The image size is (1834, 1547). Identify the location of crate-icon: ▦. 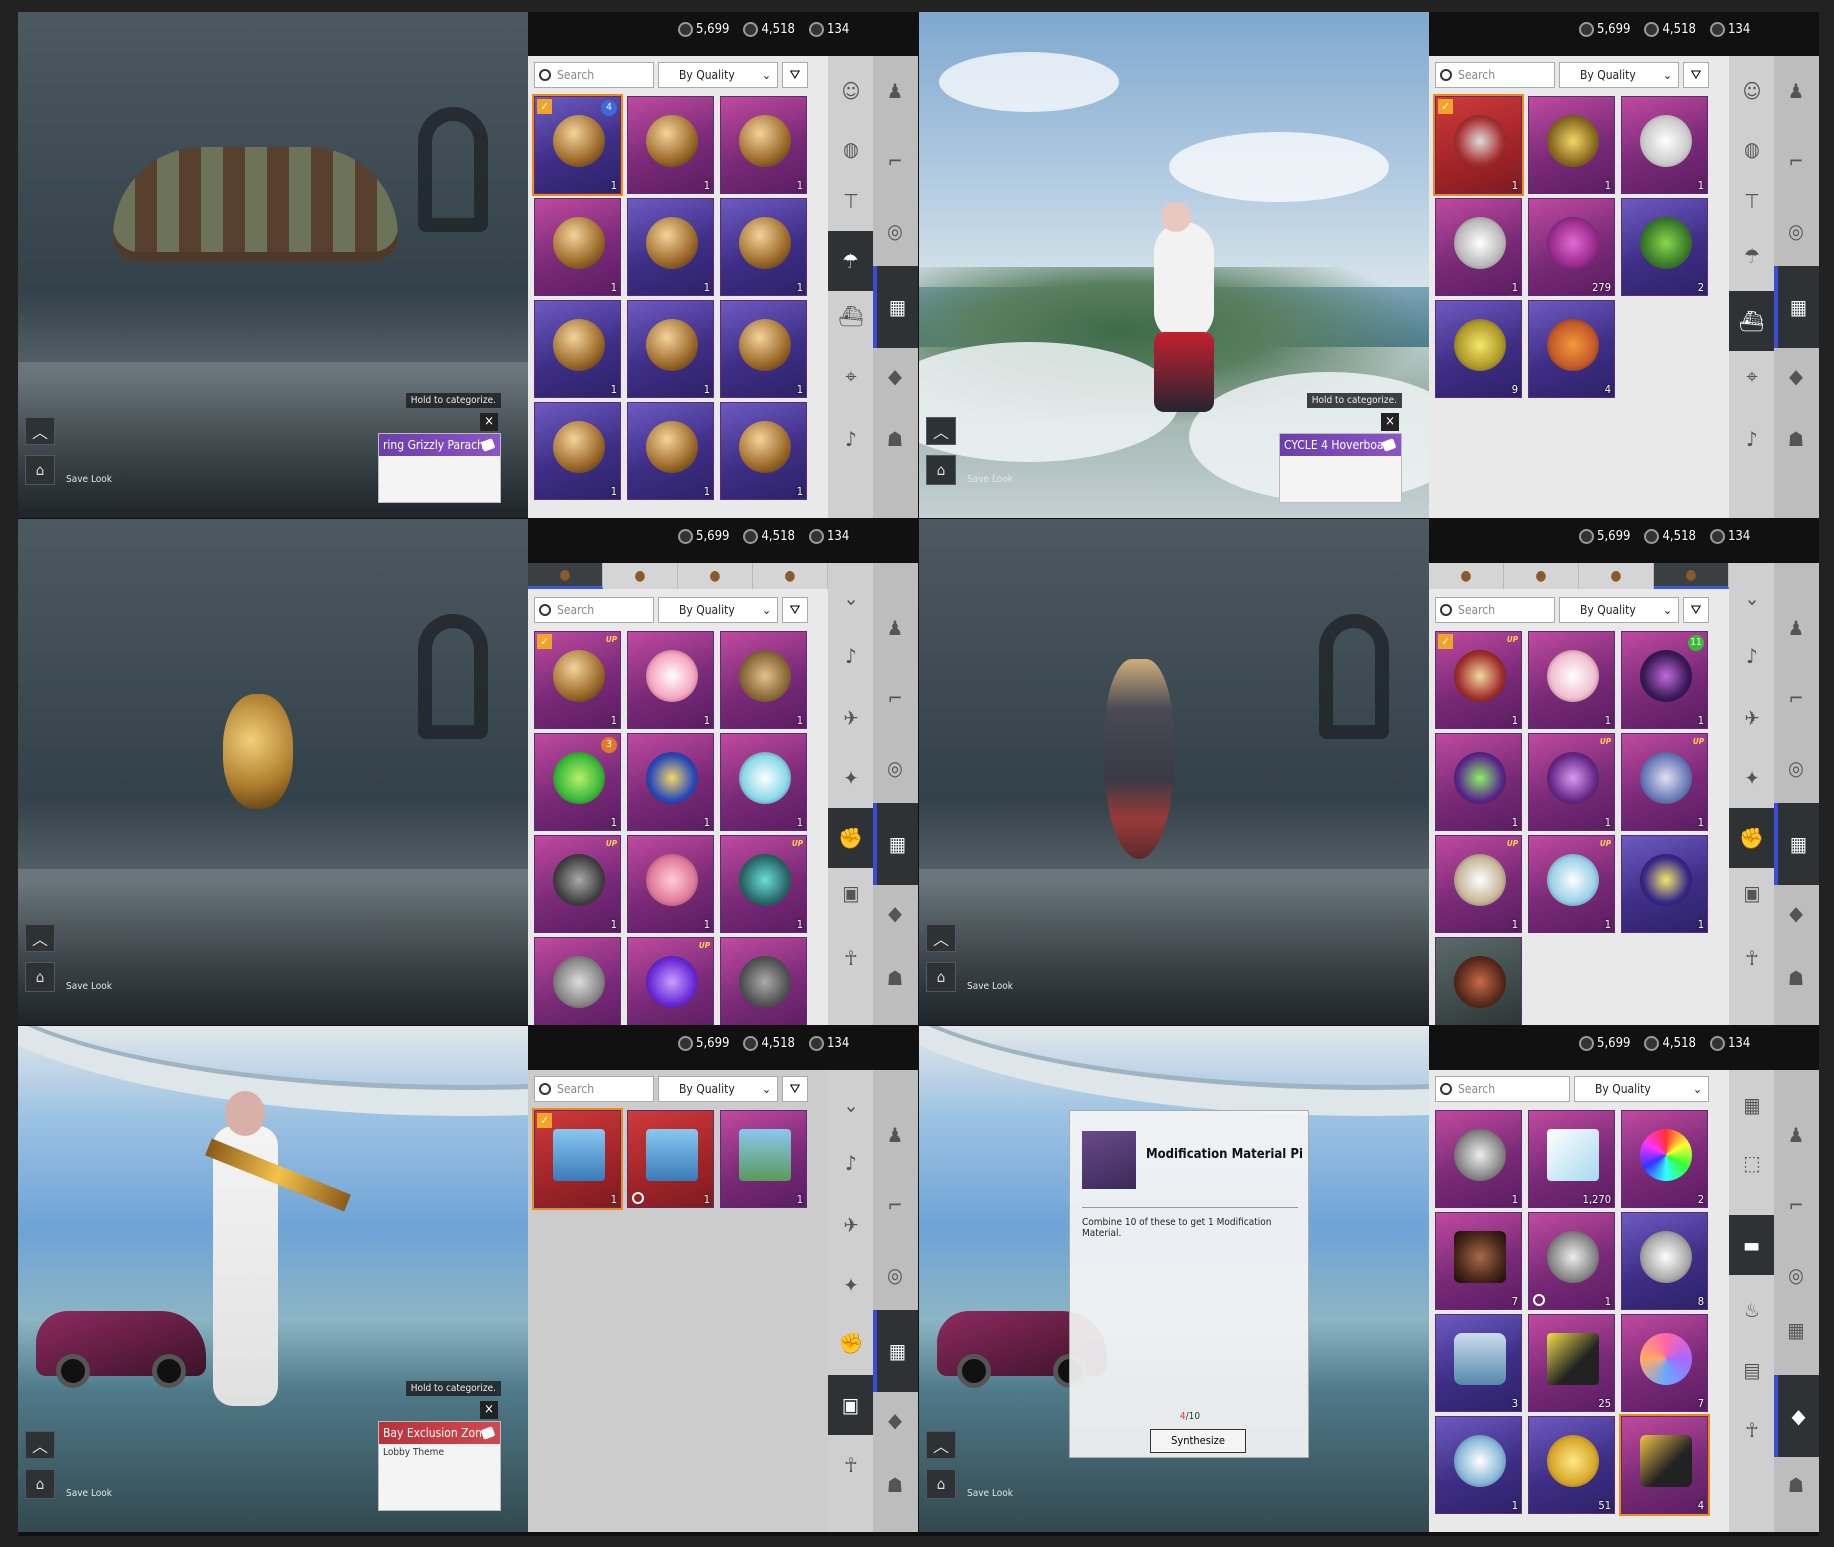
(1752, 1105).